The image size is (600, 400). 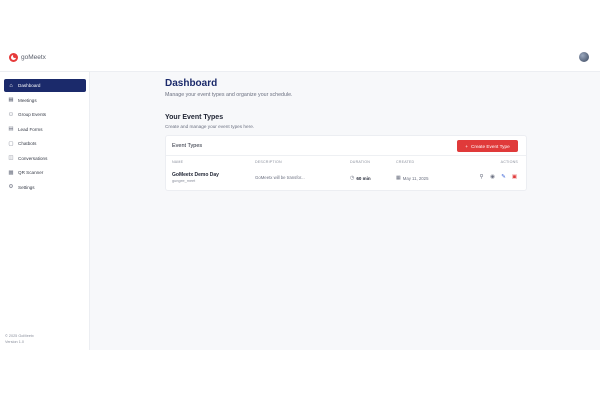 I want to click on version-text: Version 1.0, so click(x=14, y=342).